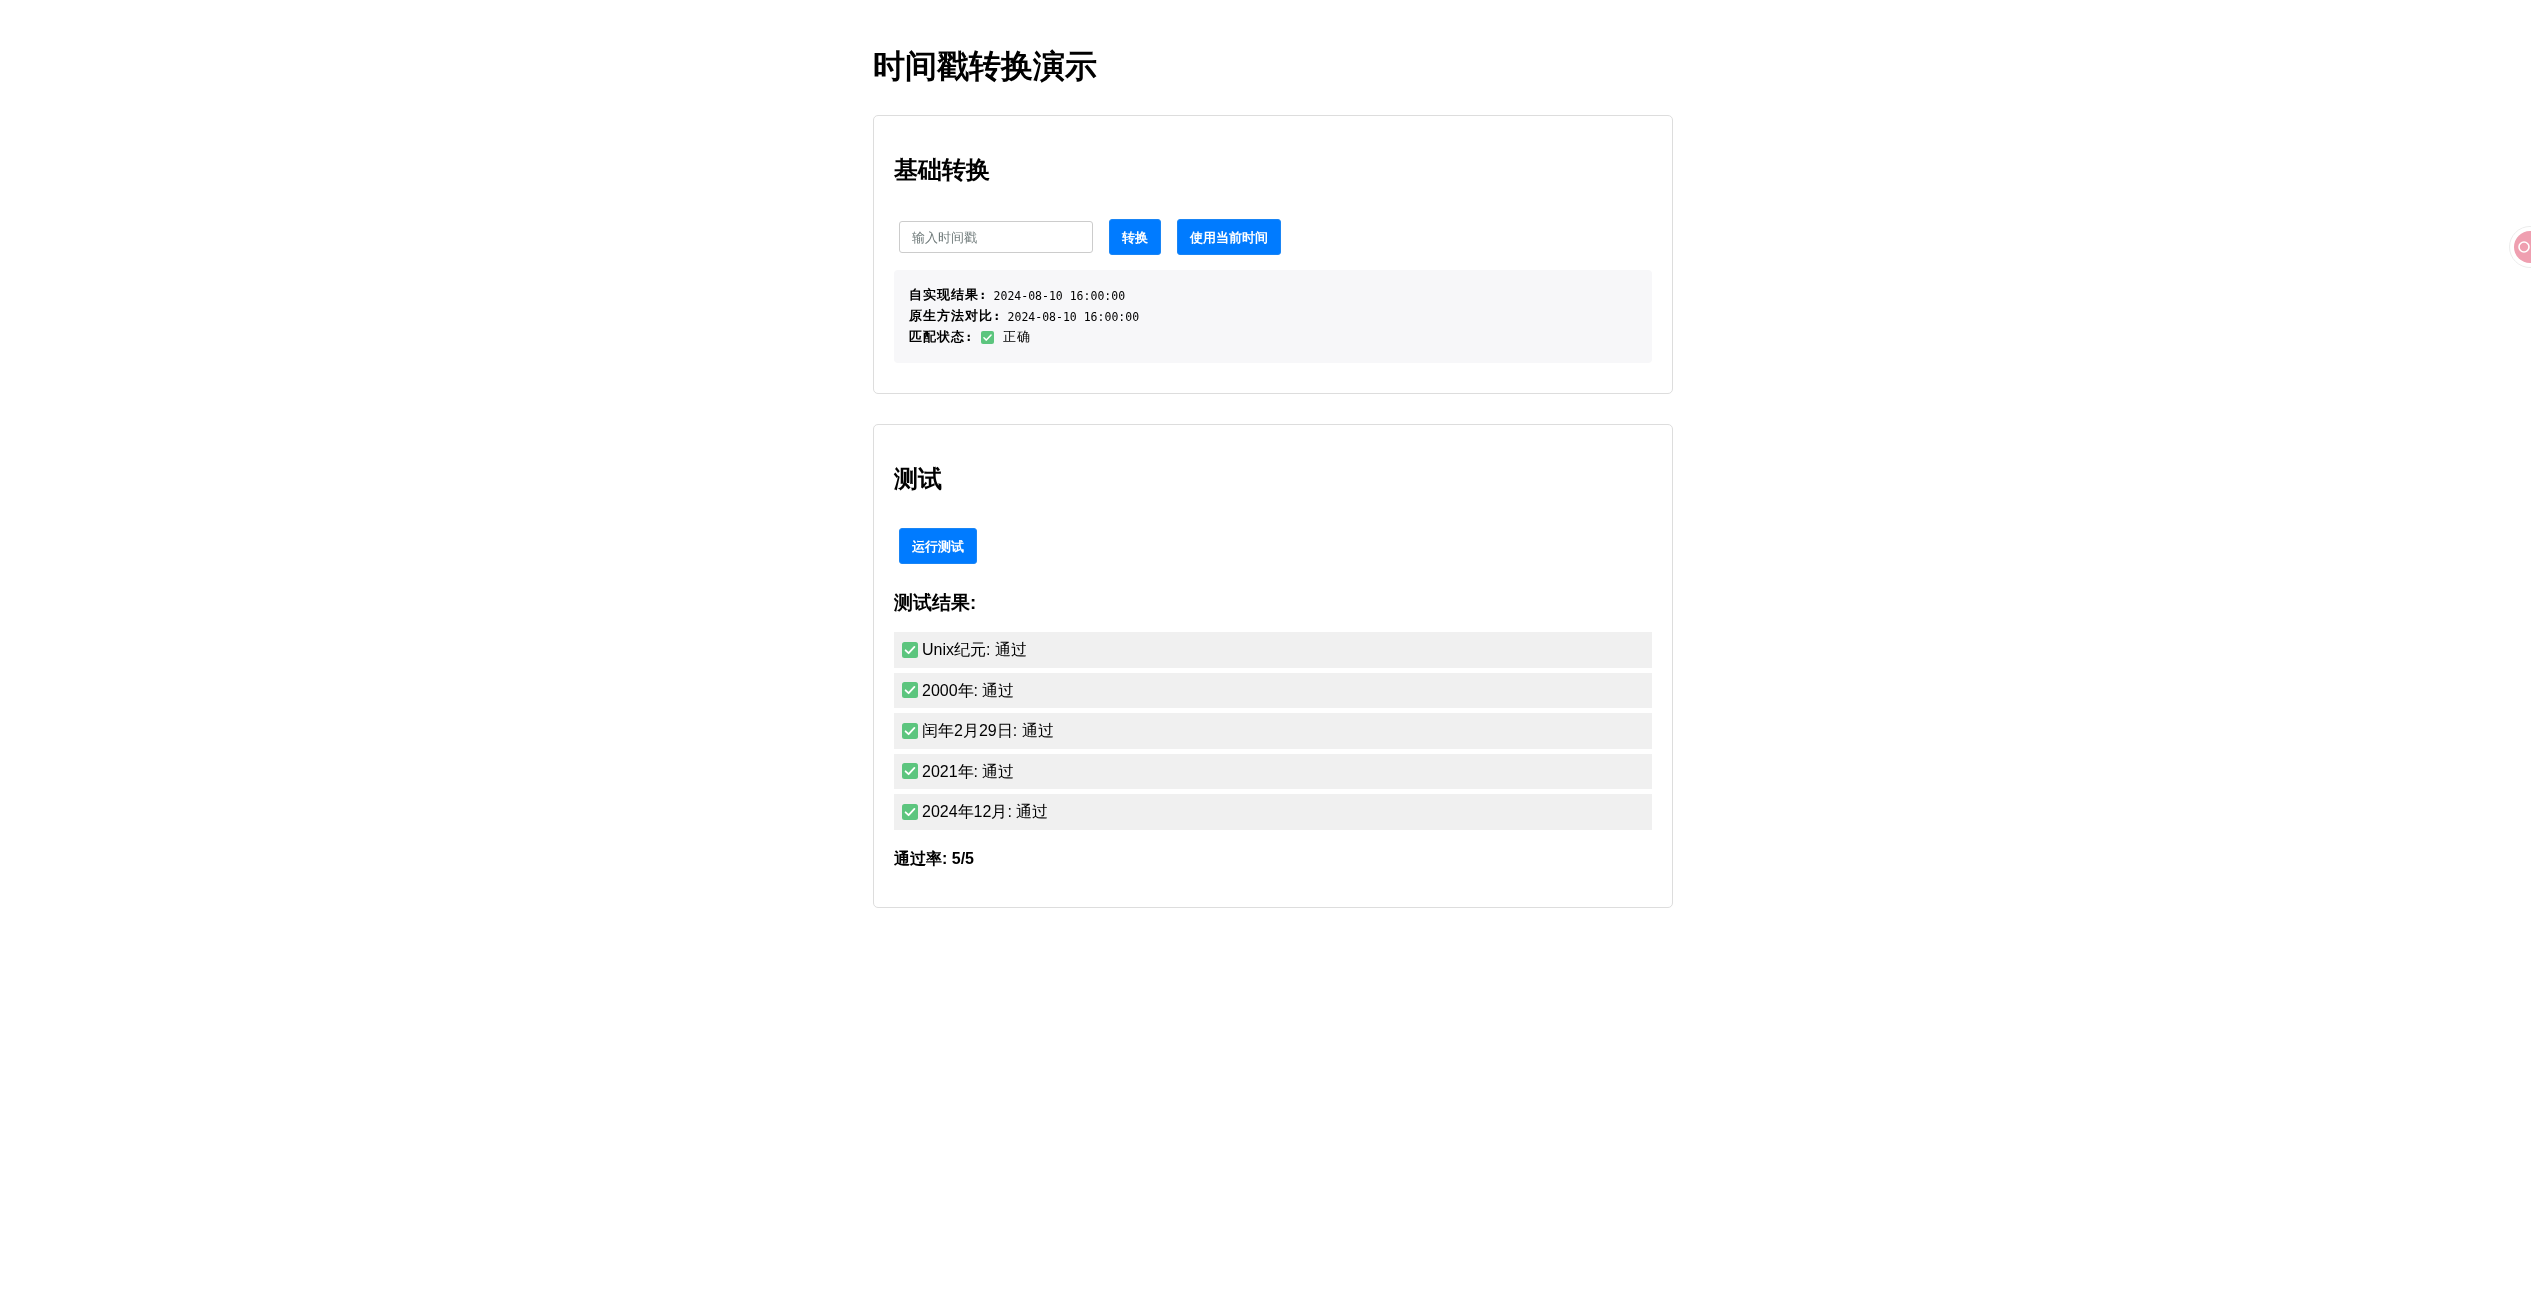 This screenshot has width=2531, height=1293. What do you see at coordinates (985, 66) in the screenshot?
I see `page-title: 时间戳转换演示` at bounding box center [985, 66].